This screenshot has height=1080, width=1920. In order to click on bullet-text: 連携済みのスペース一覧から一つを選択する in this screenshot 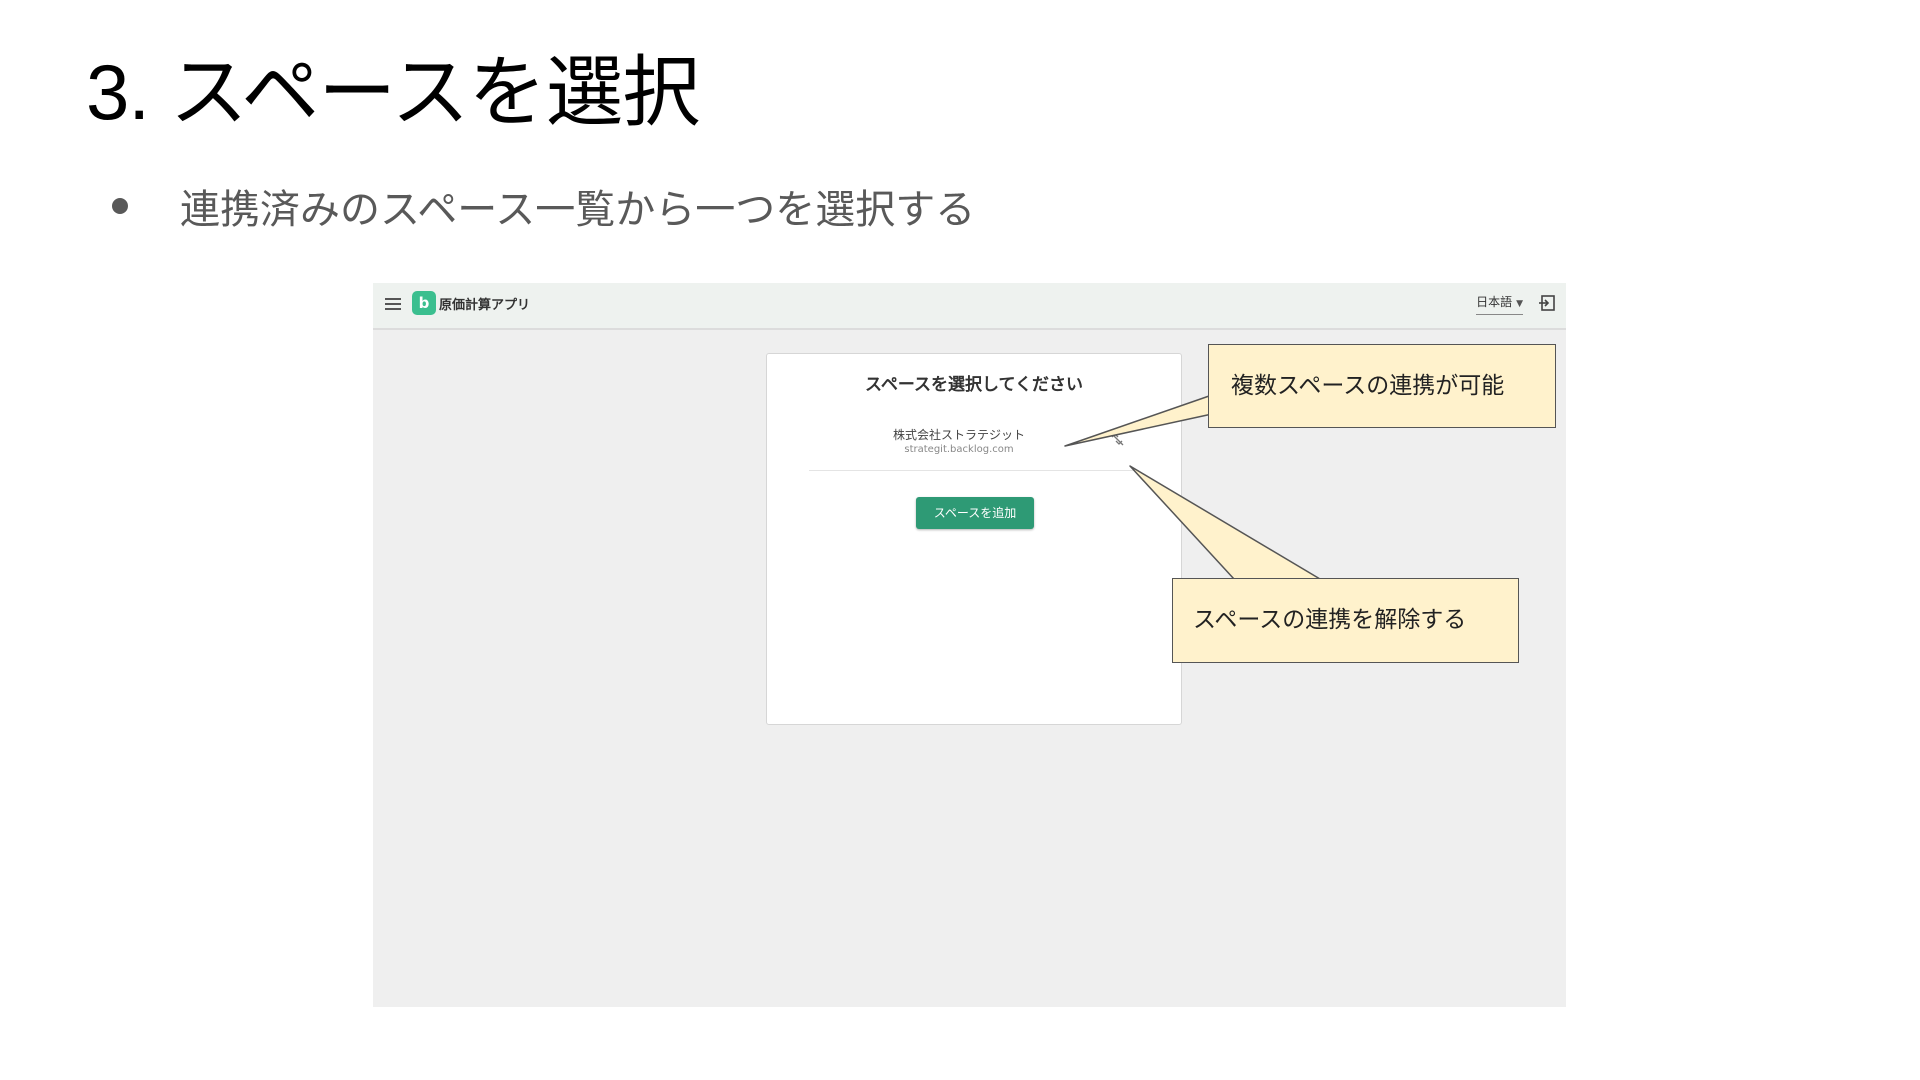, I will do `click(578, 210)`.